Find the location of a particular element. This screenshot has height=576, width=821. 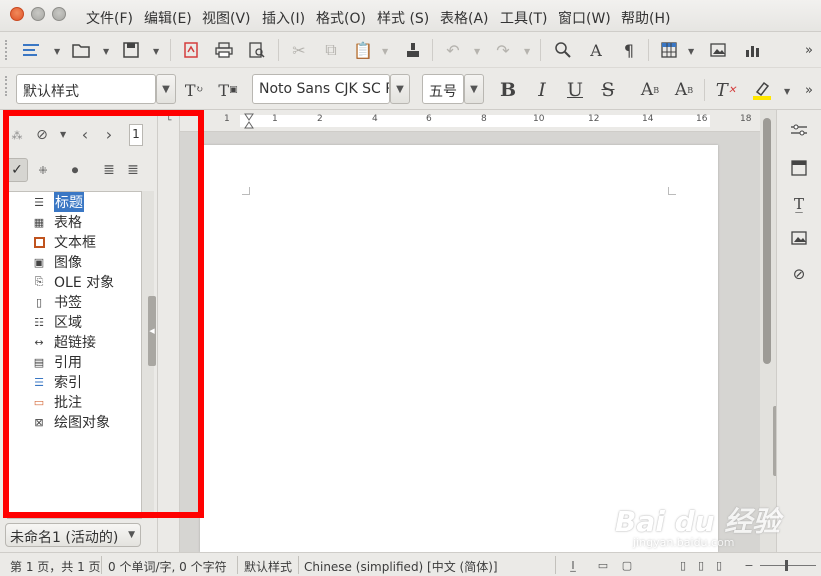

multi-page-view-icon: ▯ is located at coordinates (701, 565).